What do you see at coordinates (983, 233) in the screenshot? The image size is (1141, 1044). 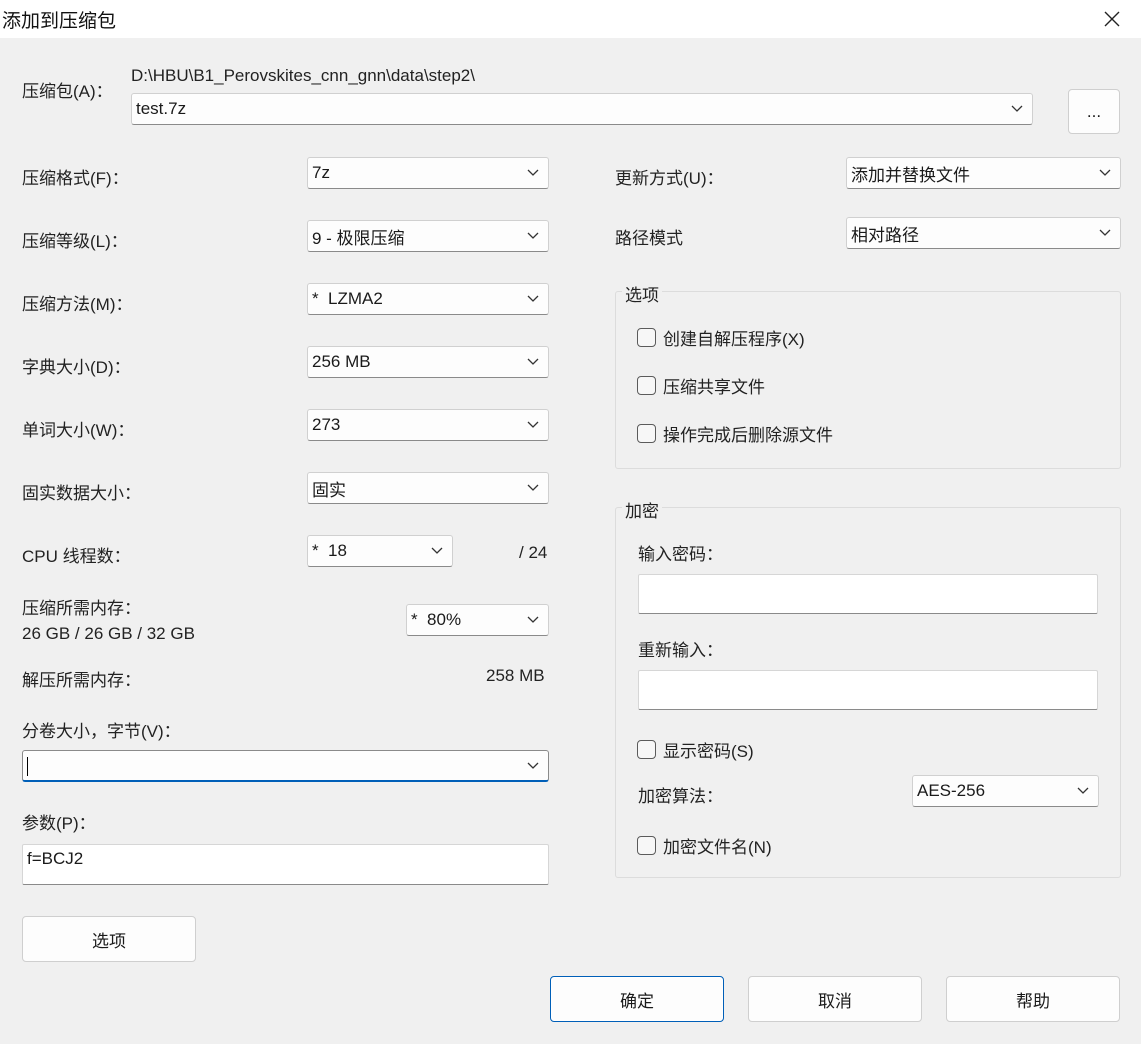 I see `pathmode-combo: 相对路径` at bounding box center [983, 233].